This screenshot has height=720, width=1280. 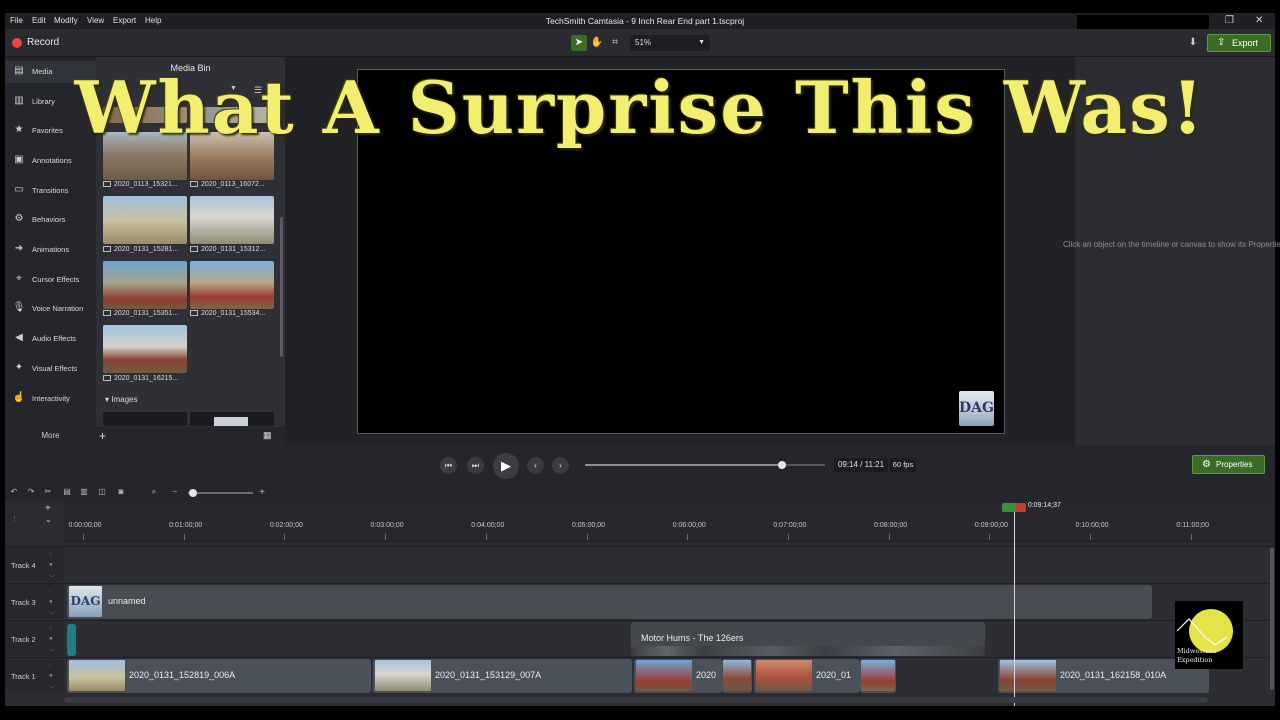 I want to click on redo-icon: ↷, so click(x=31, y=491).